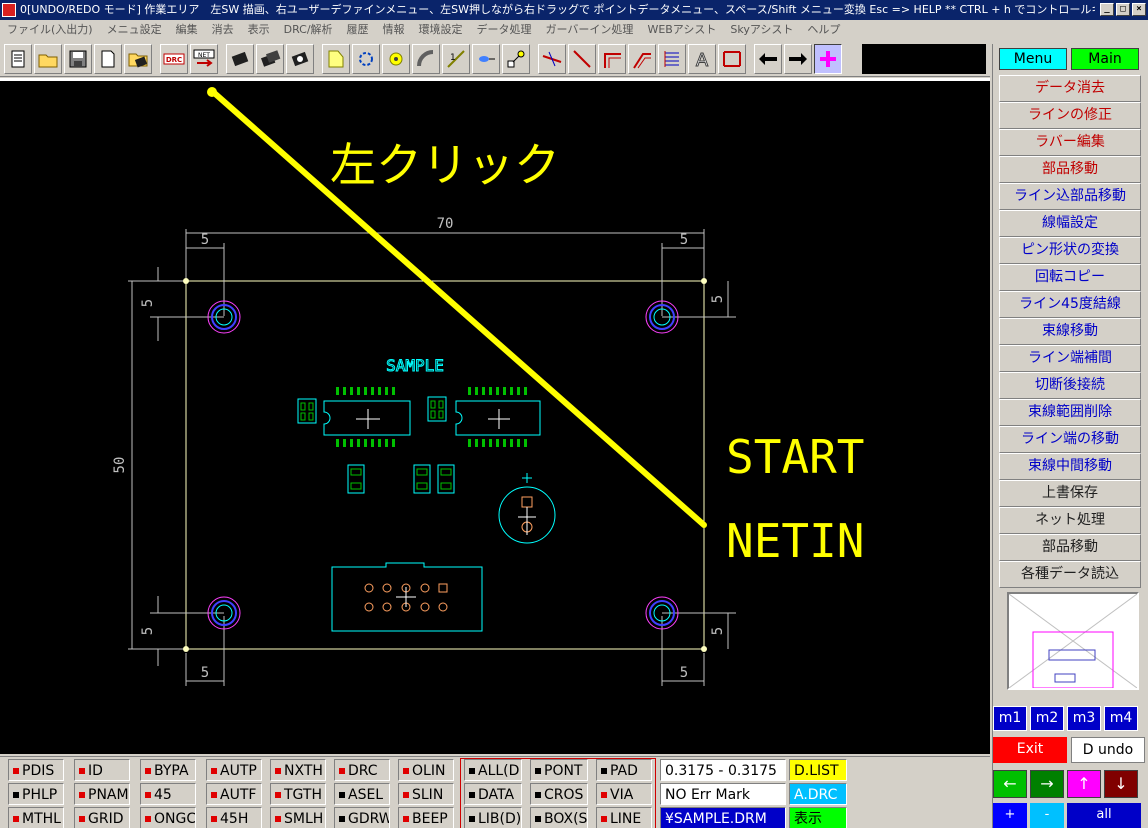 The width and height of the screenshot is (1148, 828). Describe the element at coordinates (516, 59) in the screenshot. I see `connect-tool` at that location.